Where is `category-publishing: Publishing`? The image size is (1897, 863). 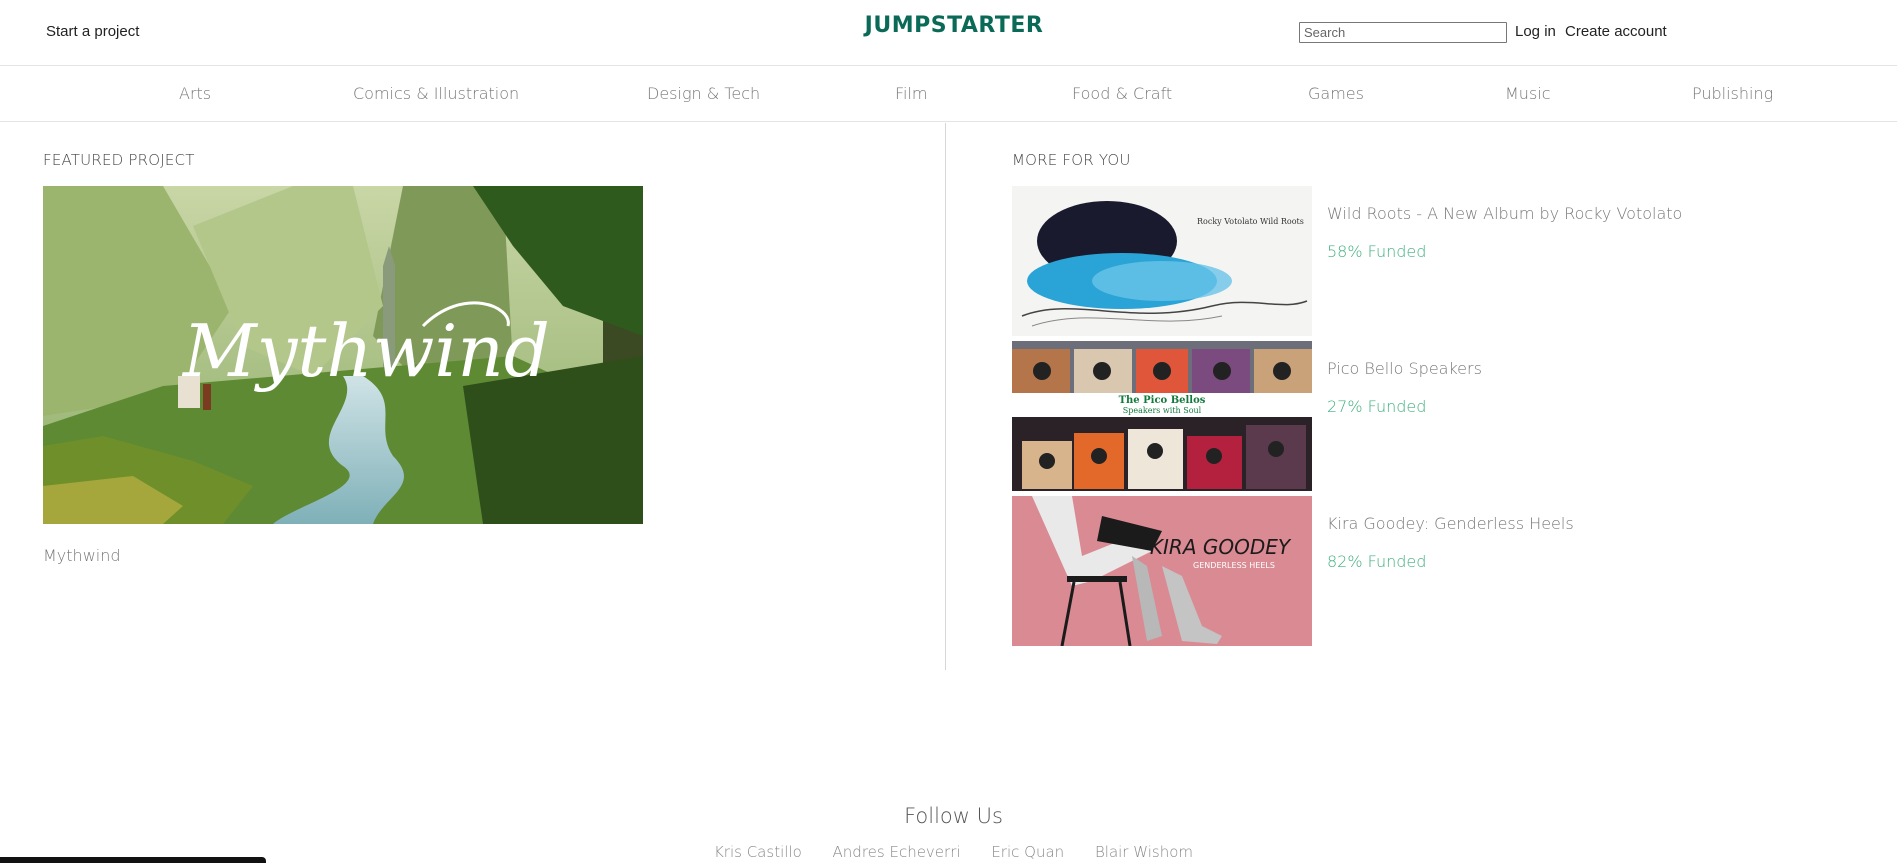
category-publishing: Publishing is located at coordinates (1732, 93).